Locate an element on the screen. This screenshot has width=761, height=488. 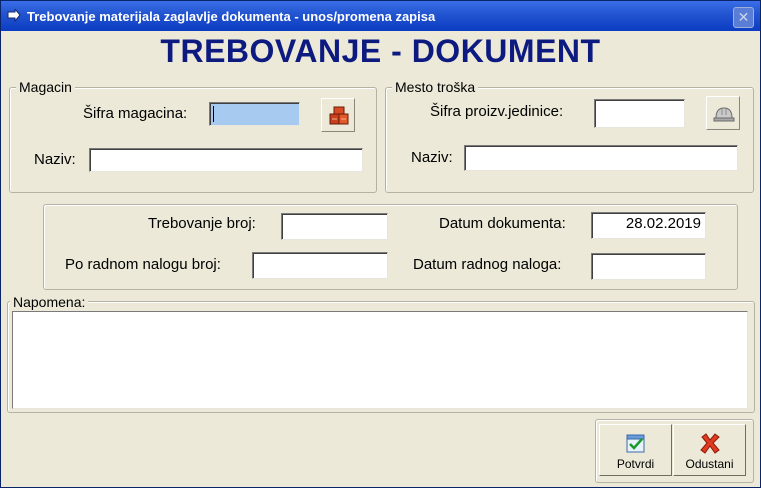
sifra-magacina-input is located at coordinates (254, 114).